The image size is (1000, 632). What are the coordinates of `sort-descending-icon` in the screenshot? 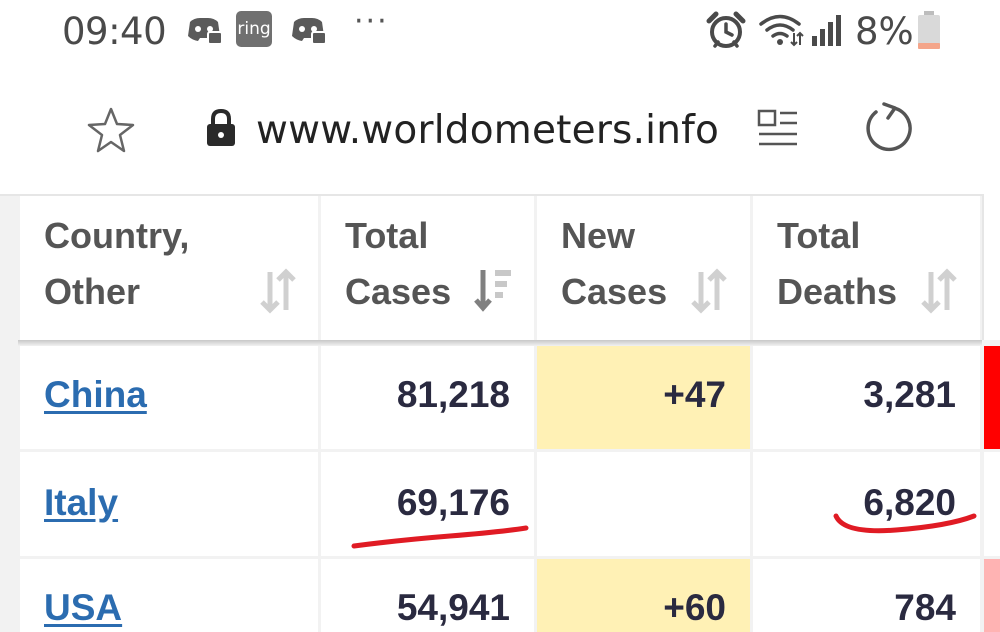 It's located at (493, 289).